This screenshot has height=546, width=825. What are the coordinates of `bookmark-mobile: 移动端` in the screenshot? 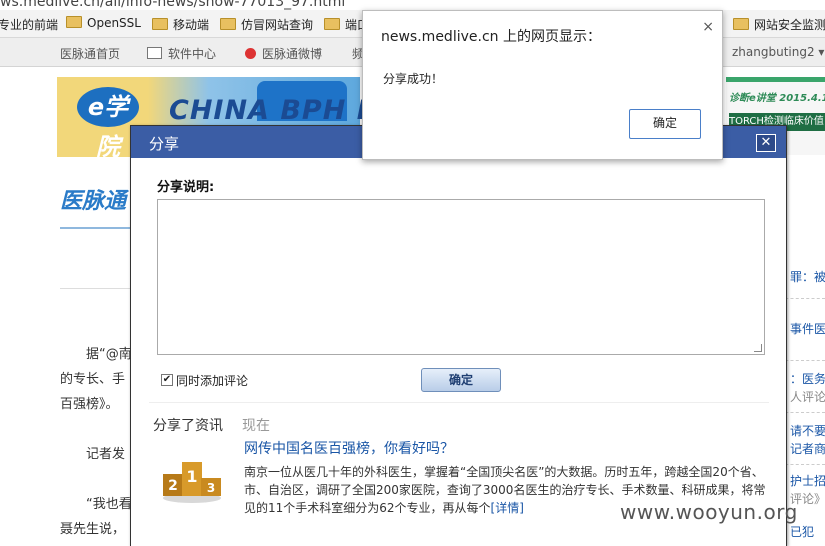 It's located at (180, 24).